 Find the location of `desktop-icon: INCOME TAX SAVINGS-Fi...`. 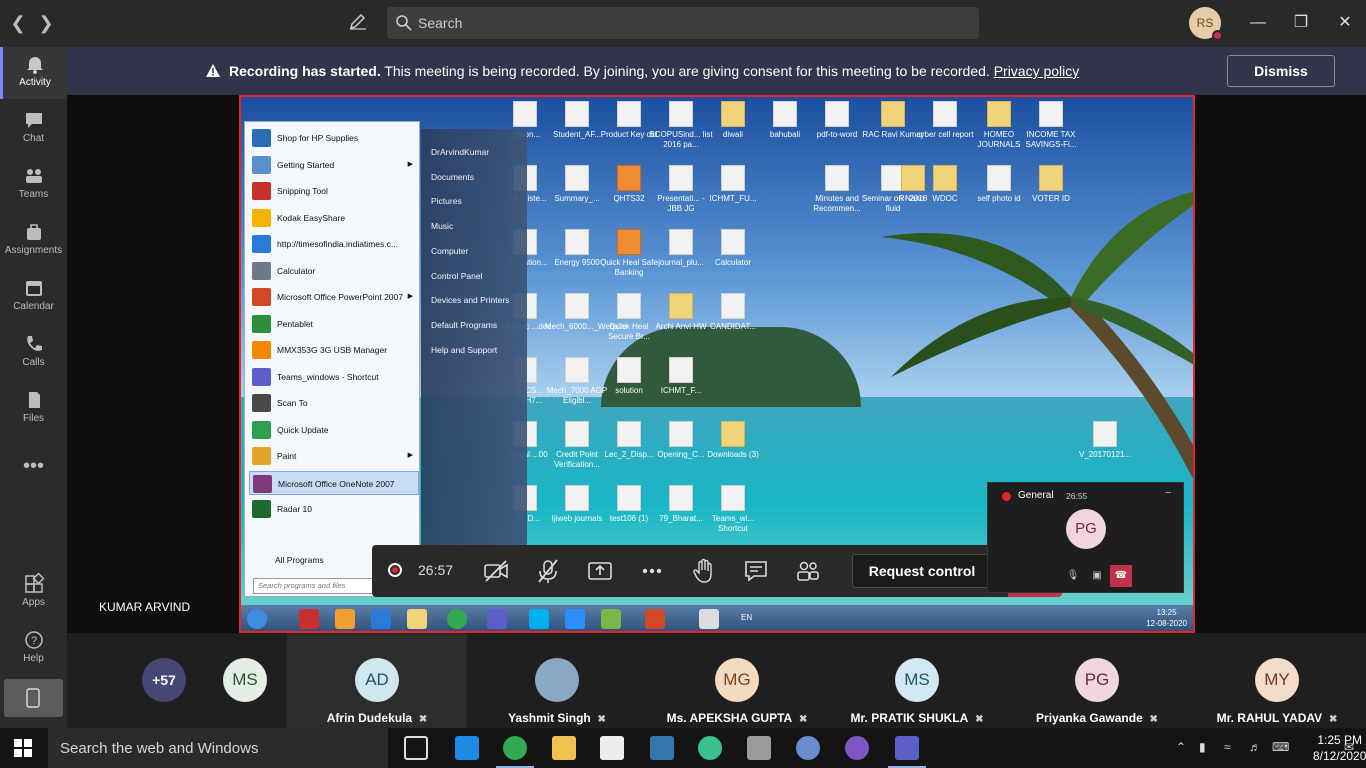

desktop-icon: INCOME TAX SAVINGS-Fi... is located at coordinates (1051, 125).